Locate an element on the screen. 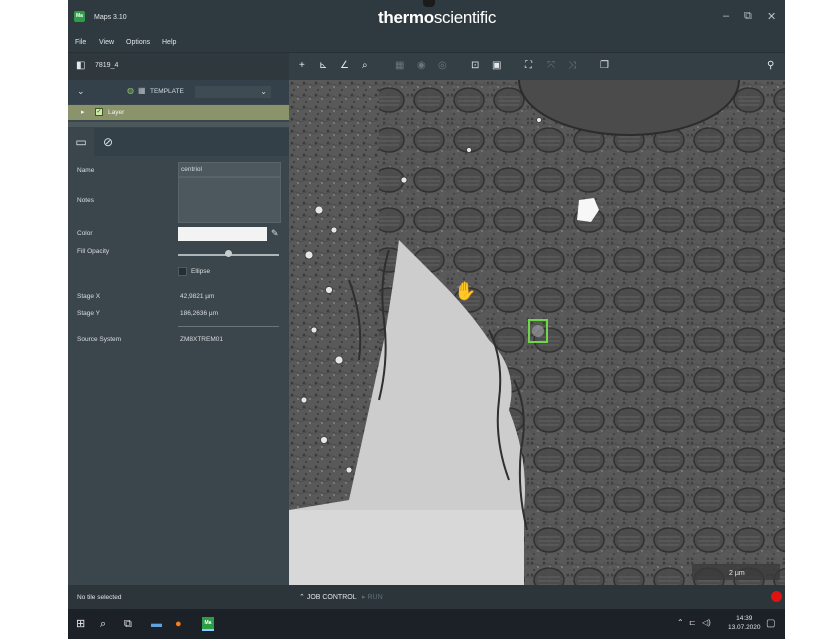 Image resolution: width=840 pixels, height=639 pixels. close-button: ✕ is located at coordinates (771, 16).